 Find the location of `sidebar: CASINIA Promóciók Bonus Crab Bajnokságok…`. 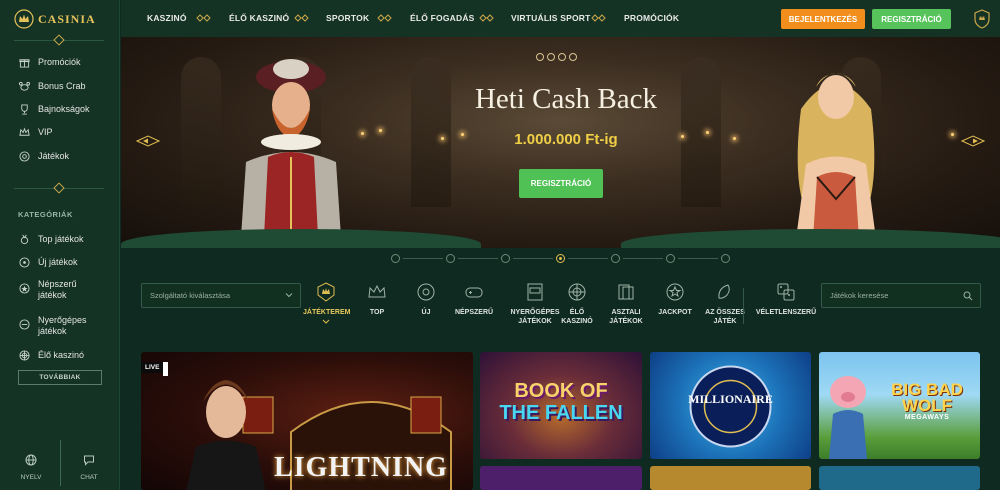

sidebar: CASINIA Promóciók Bonus Crab Bajnokságok… is located at coordinates (60, 245).